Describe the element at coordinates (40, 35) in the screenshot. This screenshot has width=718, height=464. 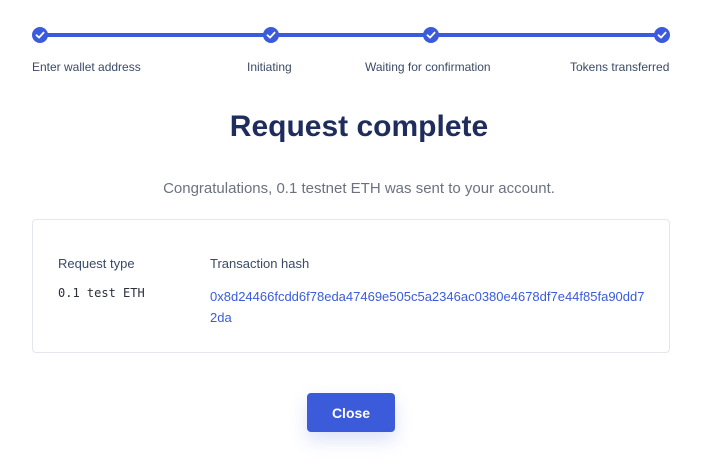
I see `step-1-check-icon` at that location.